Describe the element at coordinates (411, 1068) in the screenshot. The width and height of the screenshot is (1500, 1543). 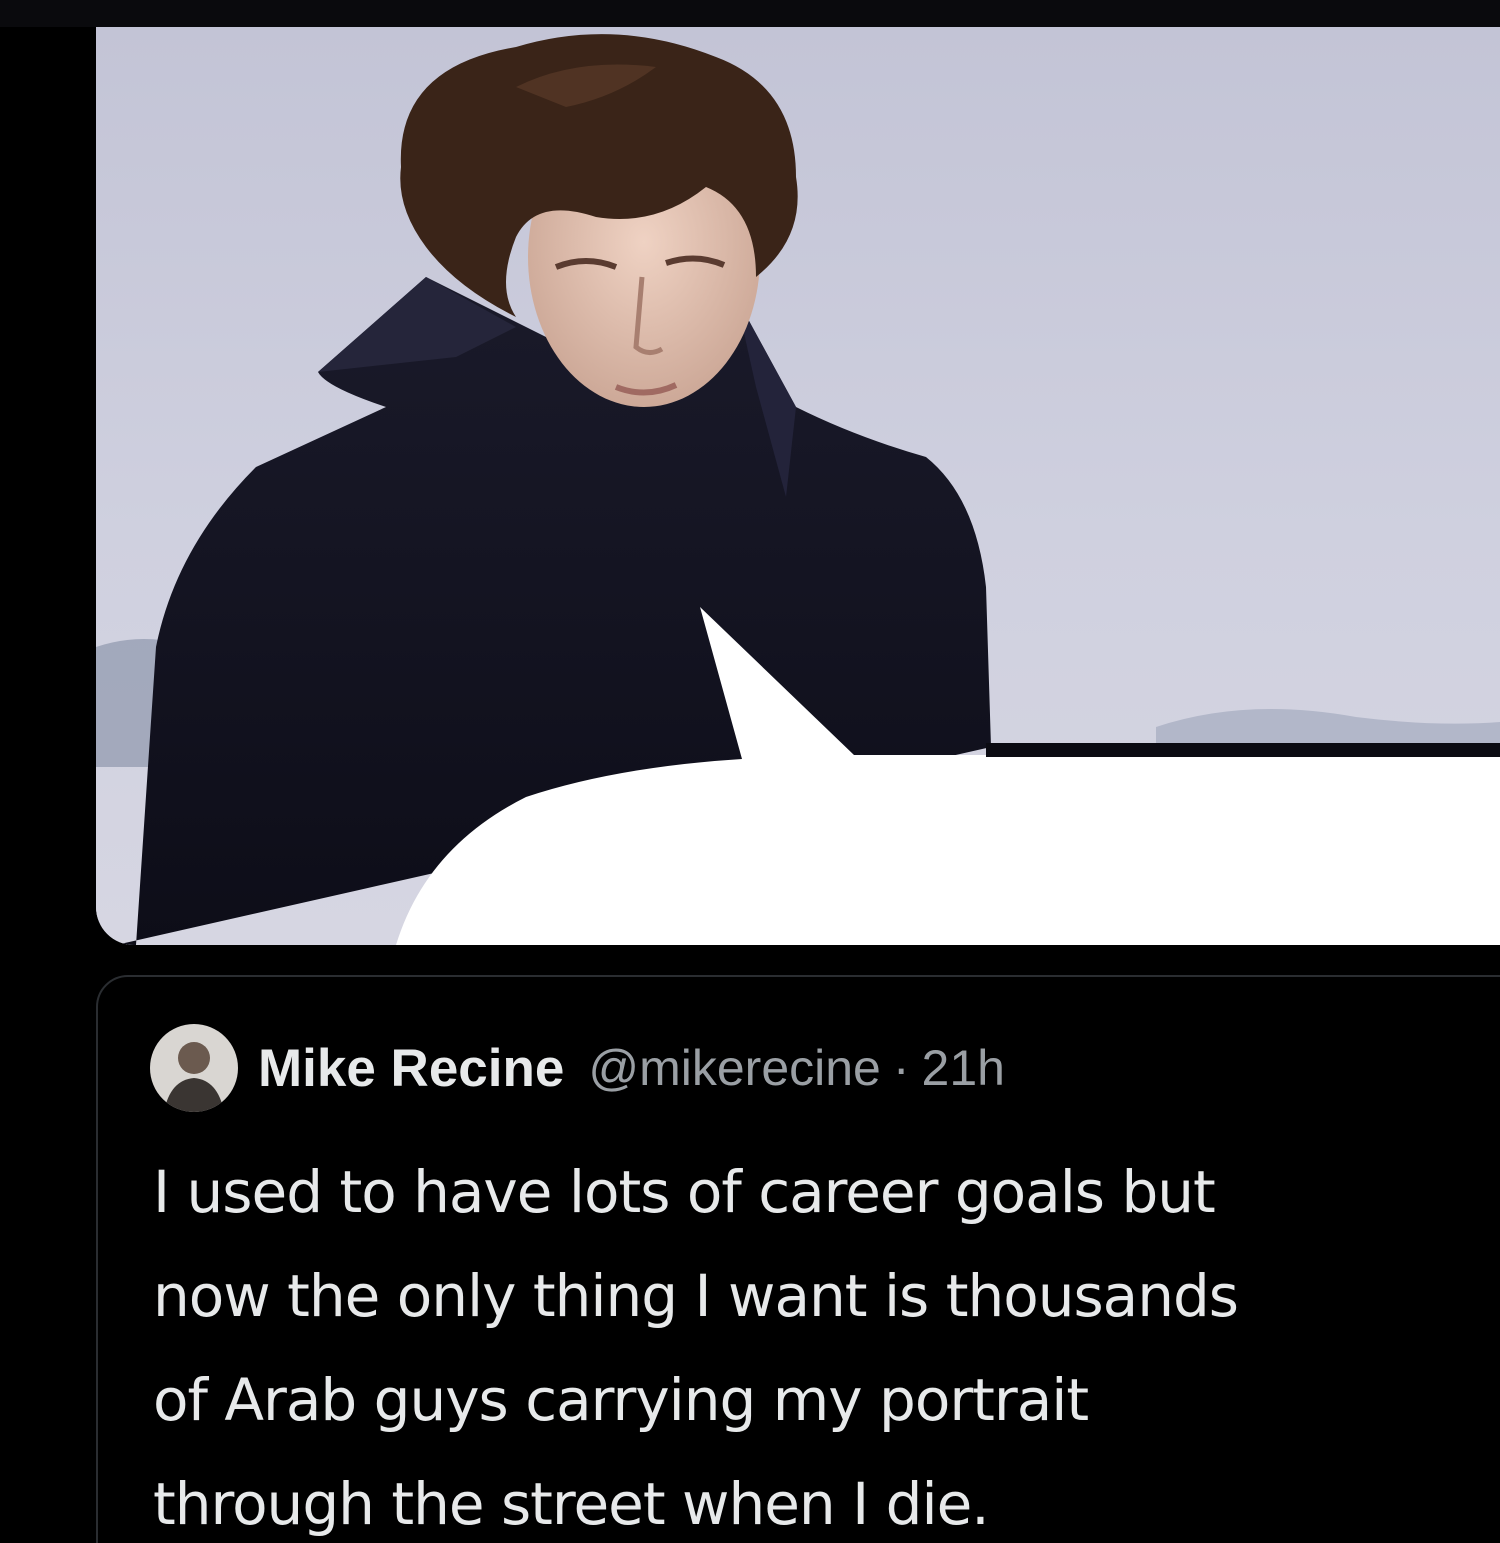
I see `author-display-name: Mike Recine` at that location.